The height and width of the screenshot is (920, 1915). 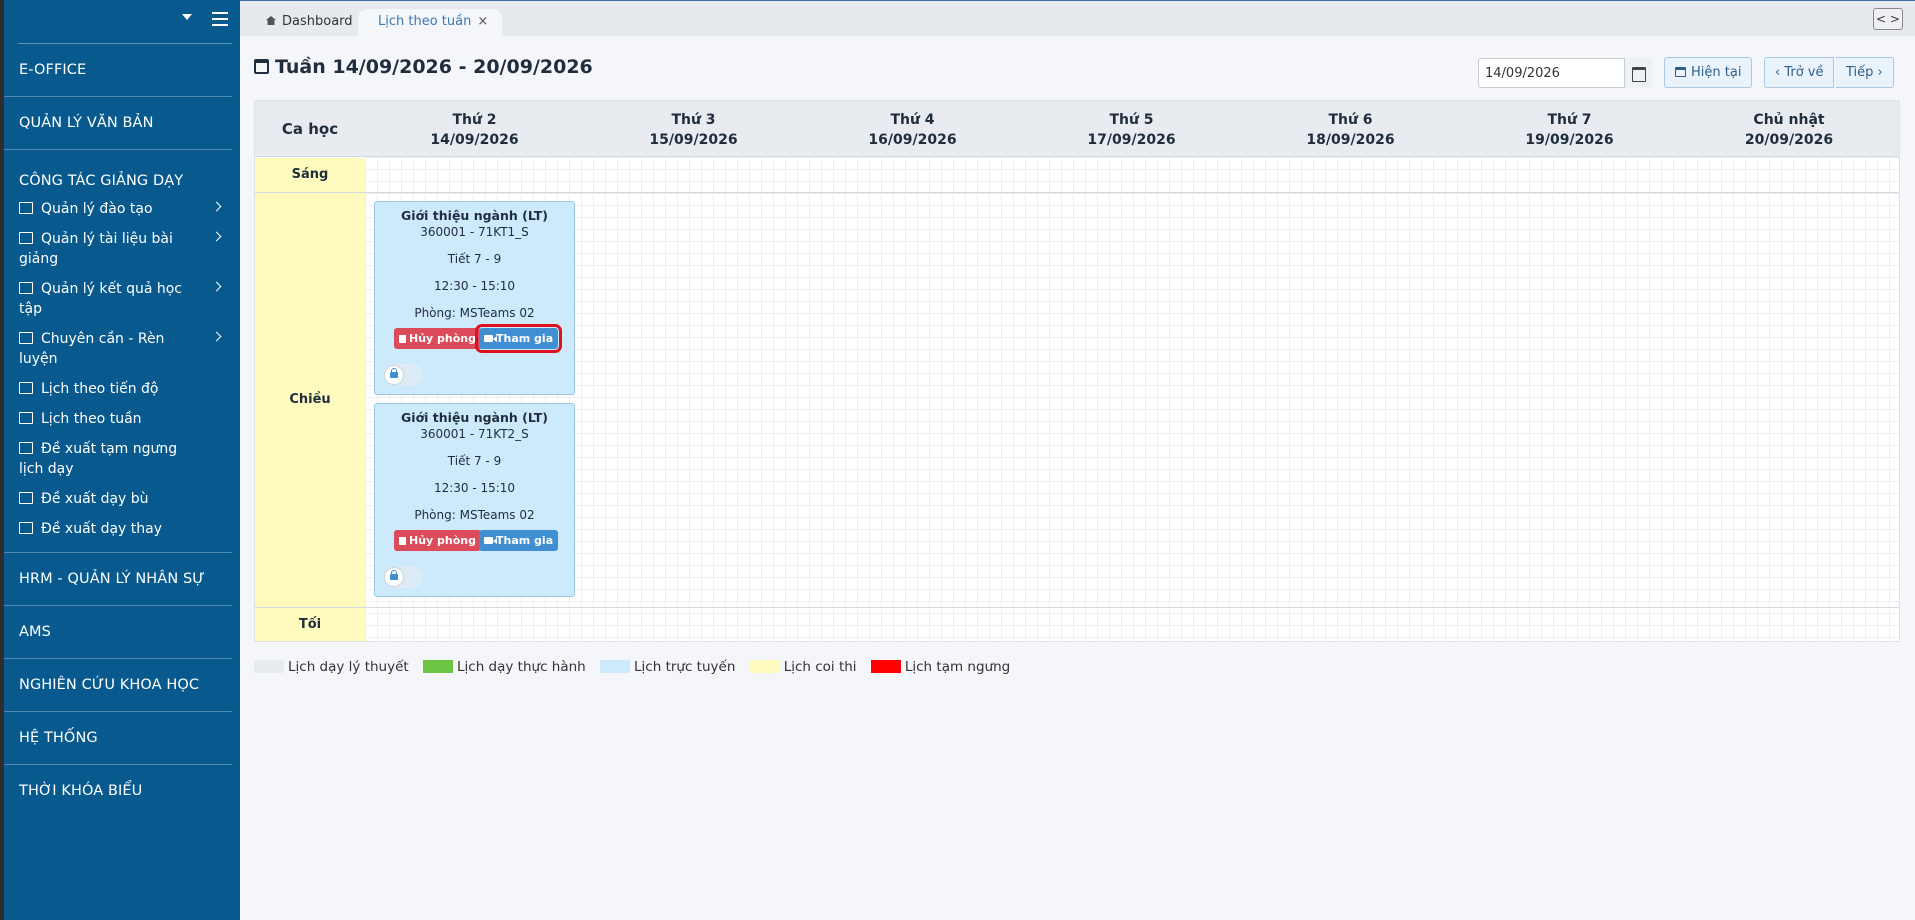 I want to click on sidebar-item-tai-lieu-bai-giang: Quản lý tài liệu bài giảng, so click(x=121, y=249).